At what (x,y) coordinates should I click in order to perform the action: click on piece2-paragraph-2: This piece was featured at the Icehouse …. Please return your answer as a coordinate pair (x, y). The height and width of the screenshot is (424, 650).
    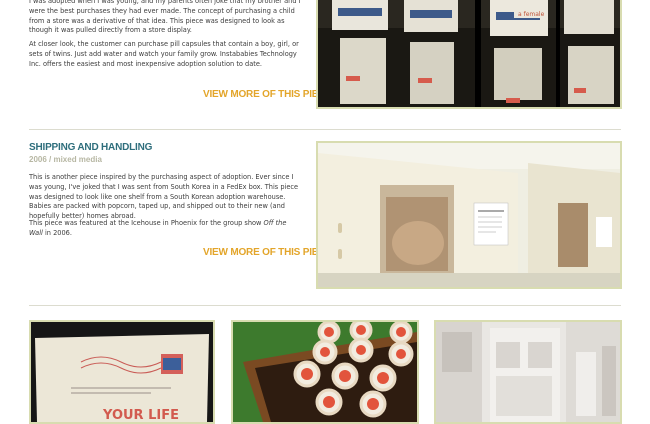
    Looking at the image, I should click on (165, 229).